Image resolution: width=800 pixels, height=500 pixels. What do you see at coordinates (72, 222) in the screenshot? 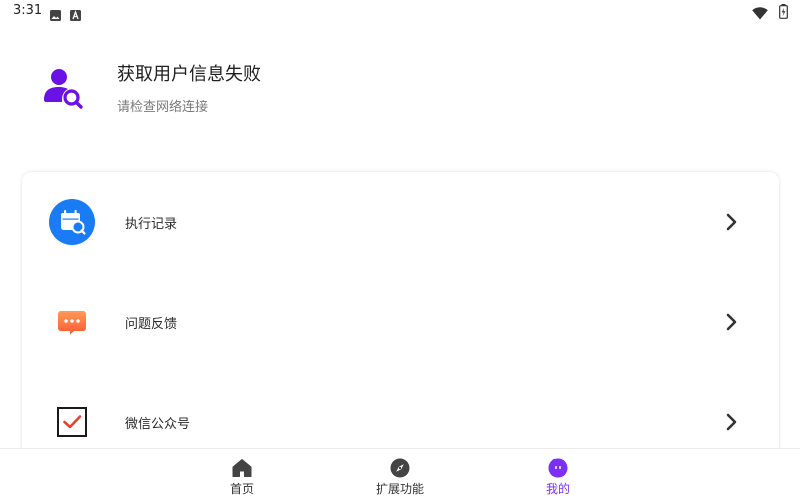
I see `calendar-search-icon` at bounding box center [72, 222].